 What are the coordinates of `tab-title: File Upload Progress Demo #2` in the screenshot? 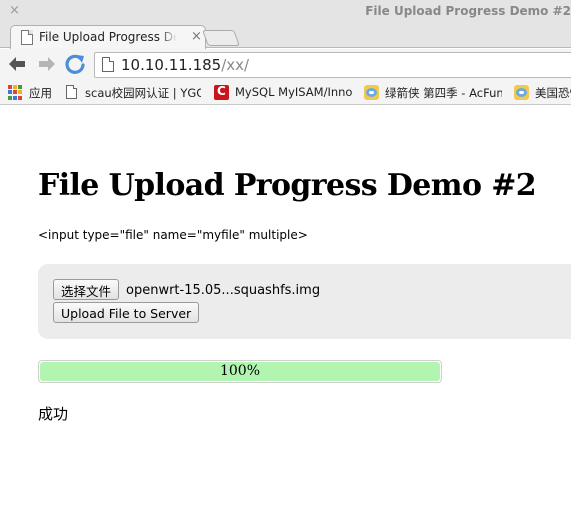 It's located at (108, 37).